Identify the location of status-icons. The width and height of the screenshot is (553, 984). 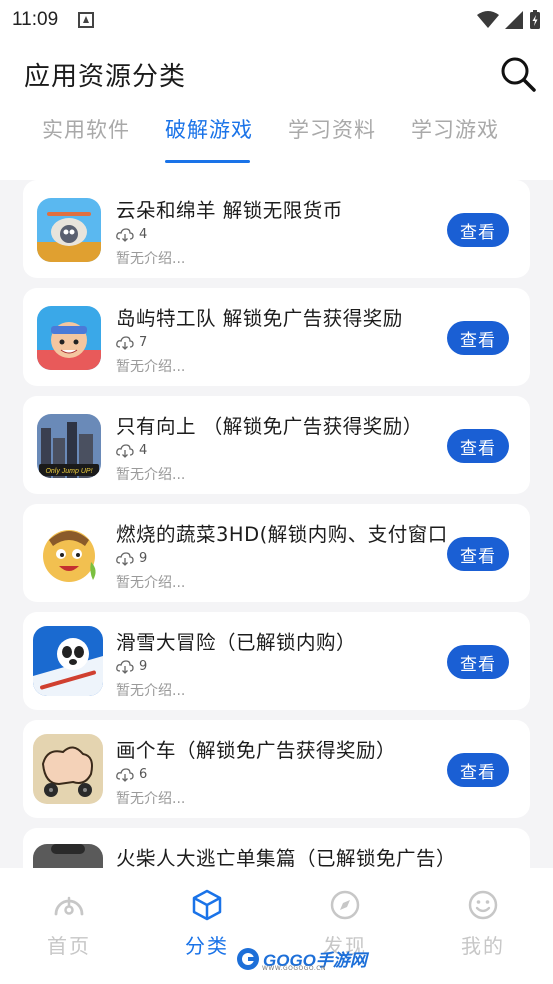
(509, 20).